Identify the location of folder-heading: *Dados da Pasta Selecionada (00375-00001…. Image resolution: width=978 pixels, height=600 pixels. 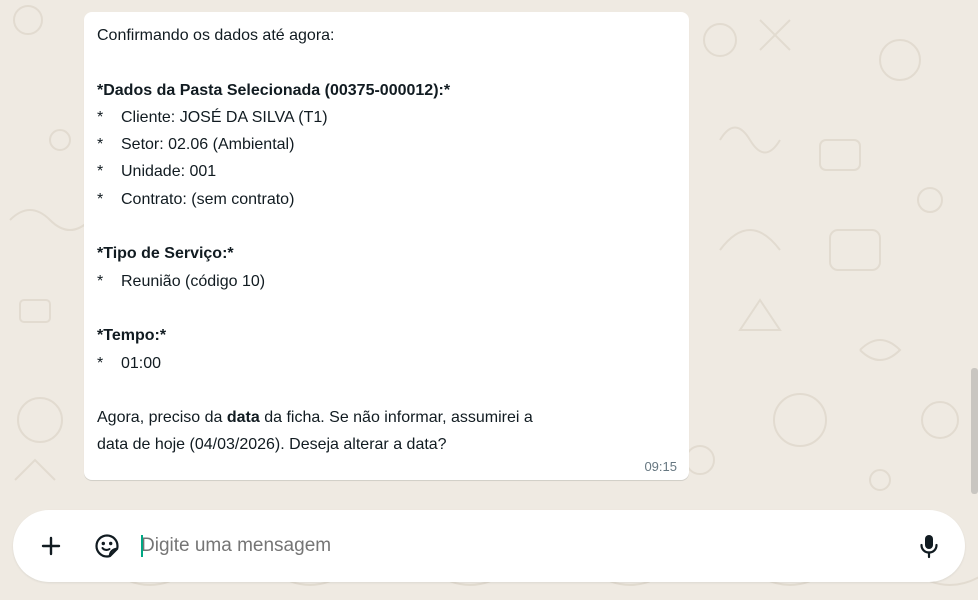
(274, 90).